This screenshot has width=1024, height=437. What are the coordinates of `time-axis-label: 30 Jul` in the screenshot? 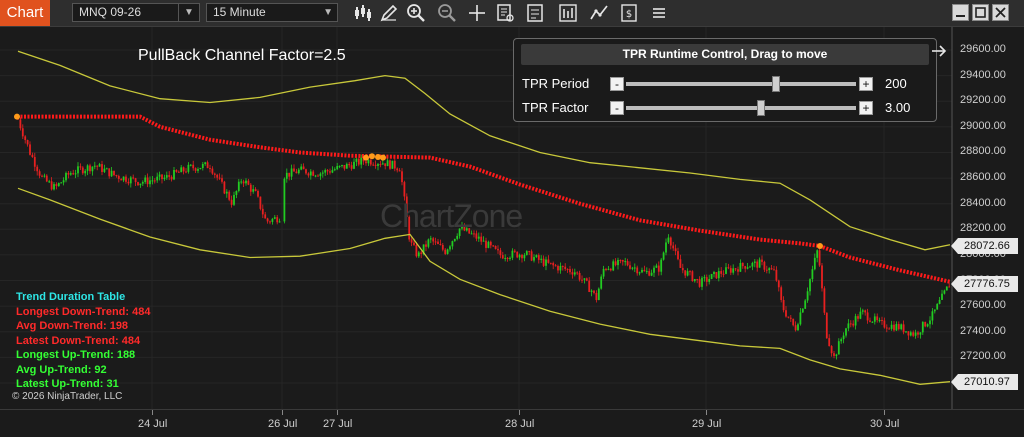 It's located at (885, 424).